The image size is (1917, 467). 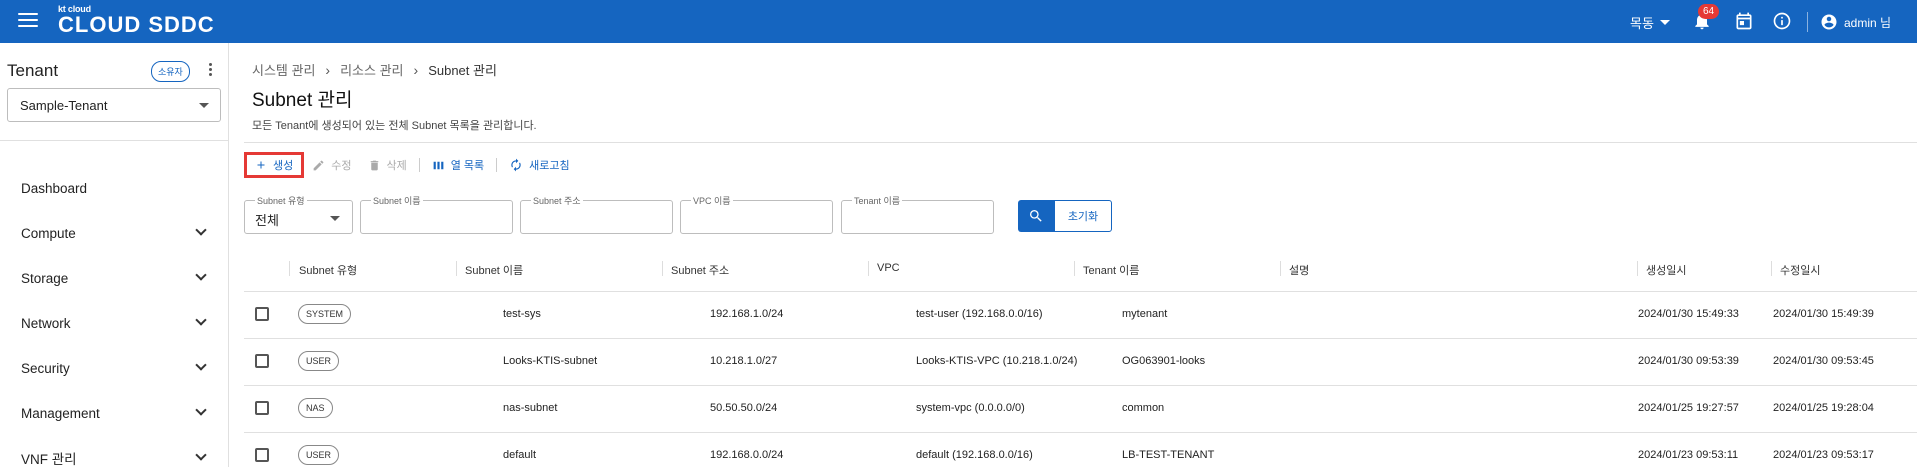 I want to click on delete-button: 삭제, so click(x=387, y=165).